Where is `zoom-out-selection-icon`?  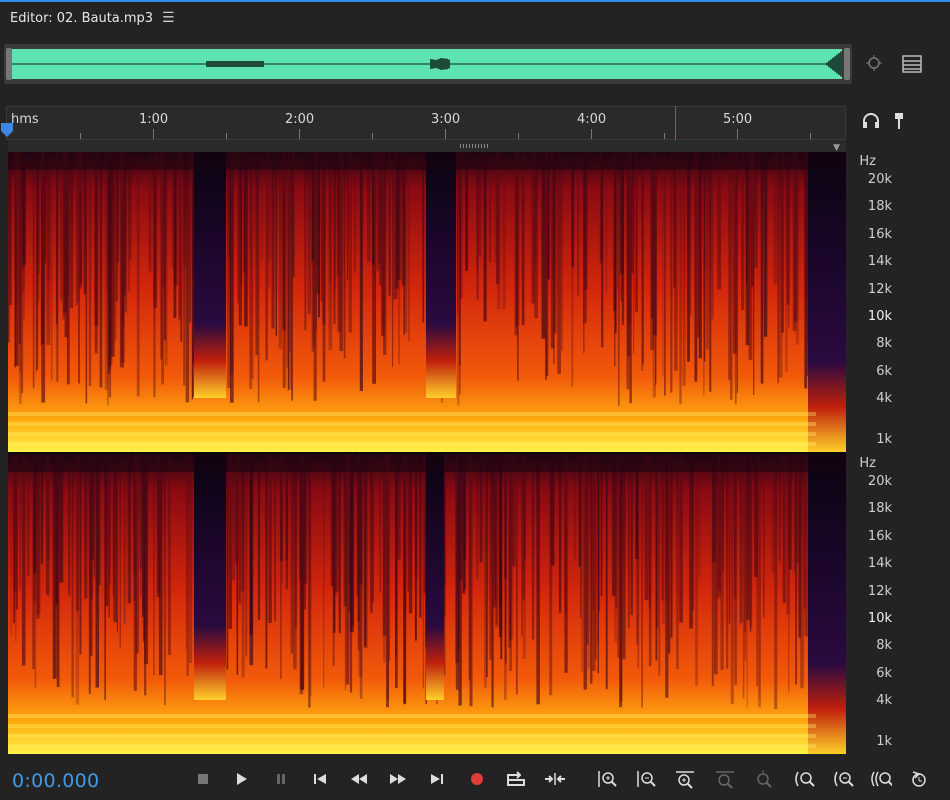
zoom-out-selection-icon is located at coordinates (881, 779).